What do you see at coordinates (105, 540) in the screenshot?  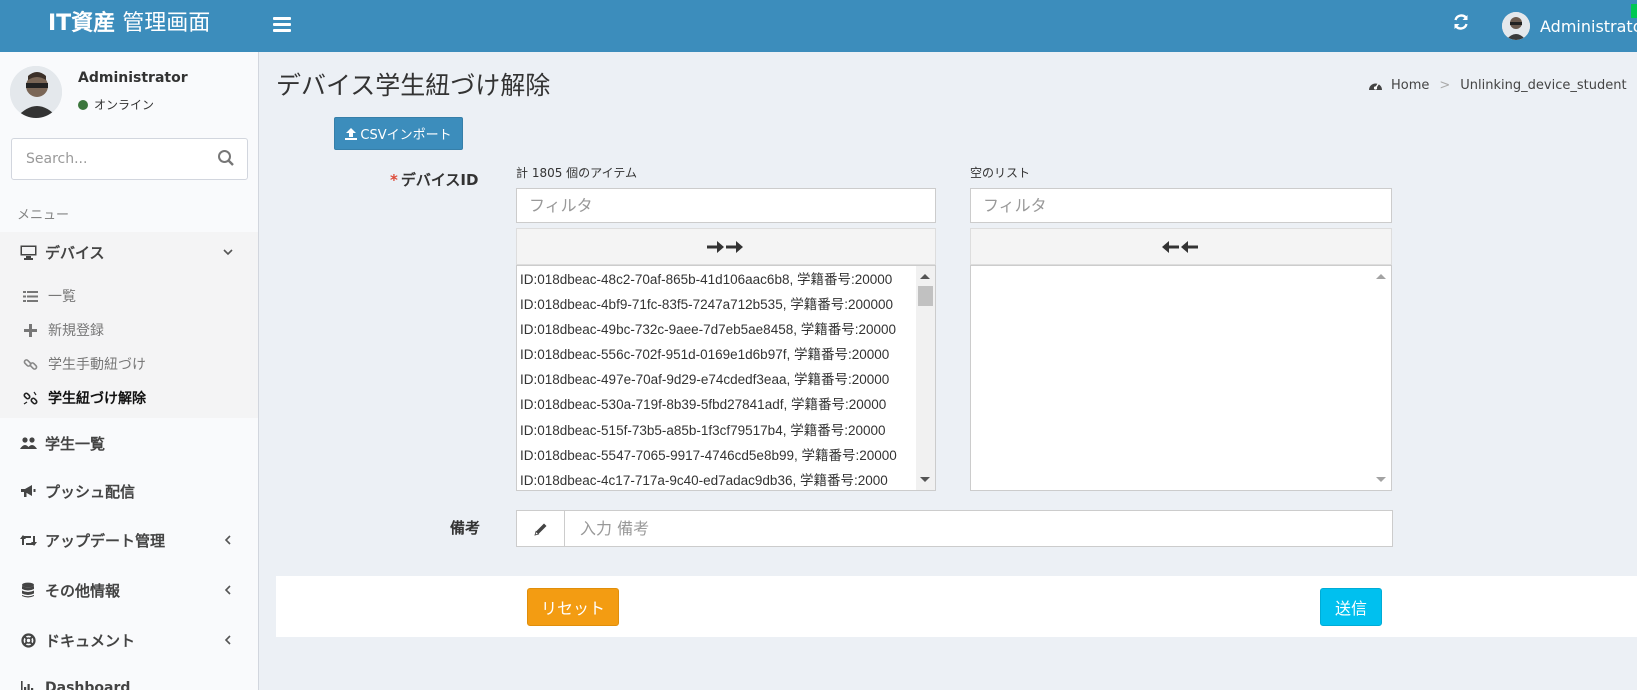 I see `sidebar-item-label: アップデート管理` at bounding box center [105, 540].